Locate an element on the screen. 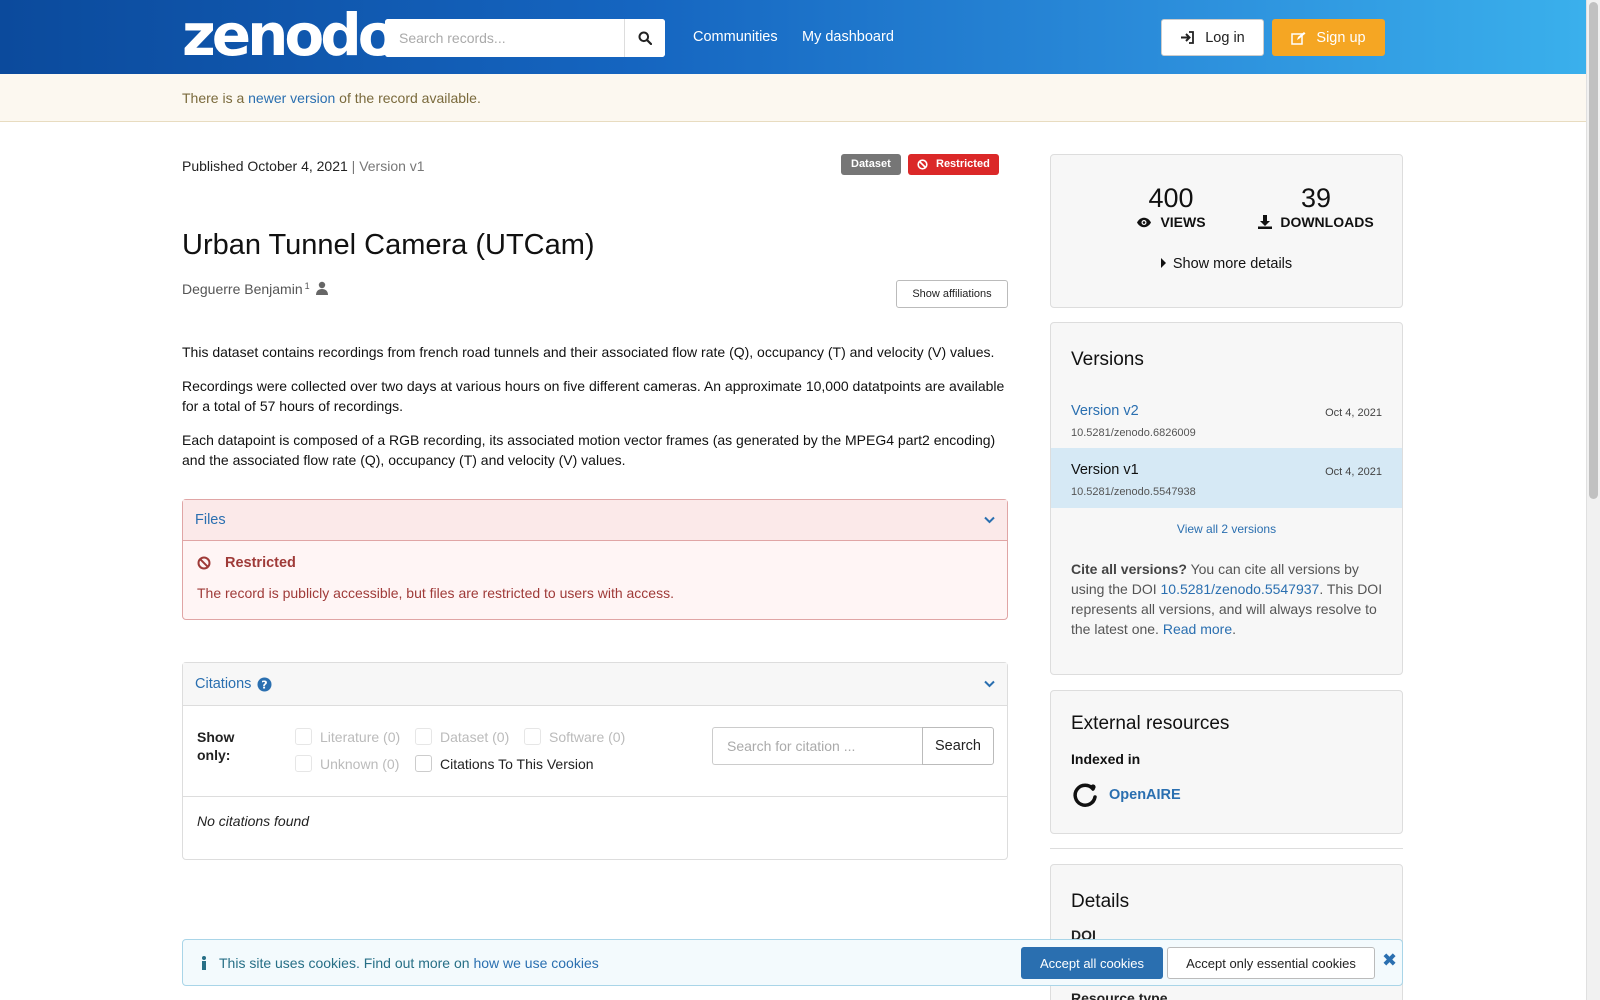 This screenshot has height=1000, width=1600. cookie-text: This site uses cookies. Find out more on is located at coordinates (346, 963).